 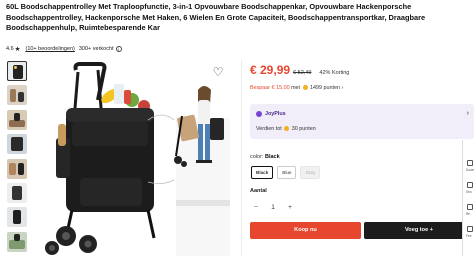 I want to click on feedback-icon, so click(x=470, y=229).